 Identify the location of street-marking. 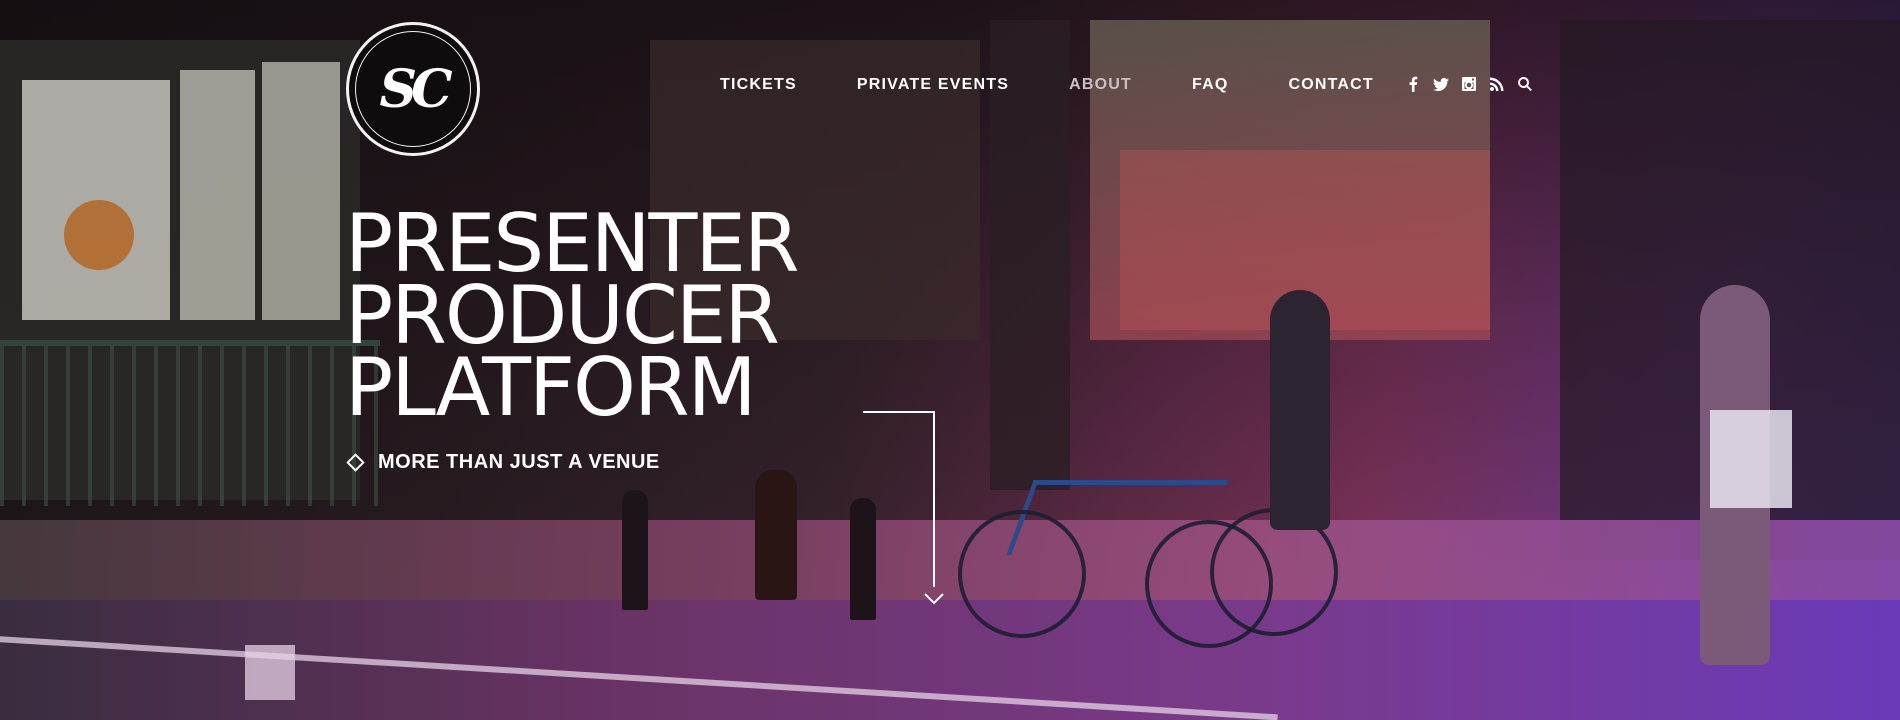
(270, 672).